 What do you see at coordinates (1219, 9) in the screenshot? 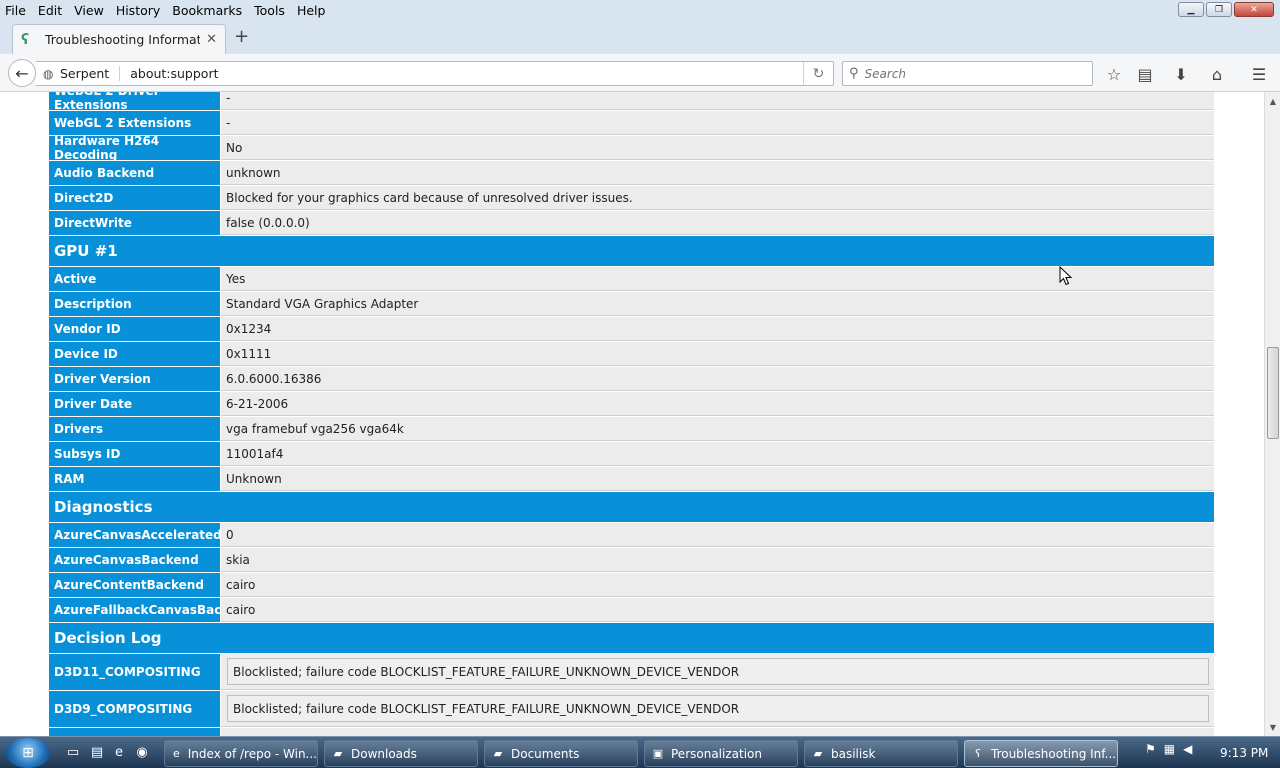
I see `restore-button: ❐` at bounding box center [1219, 9].